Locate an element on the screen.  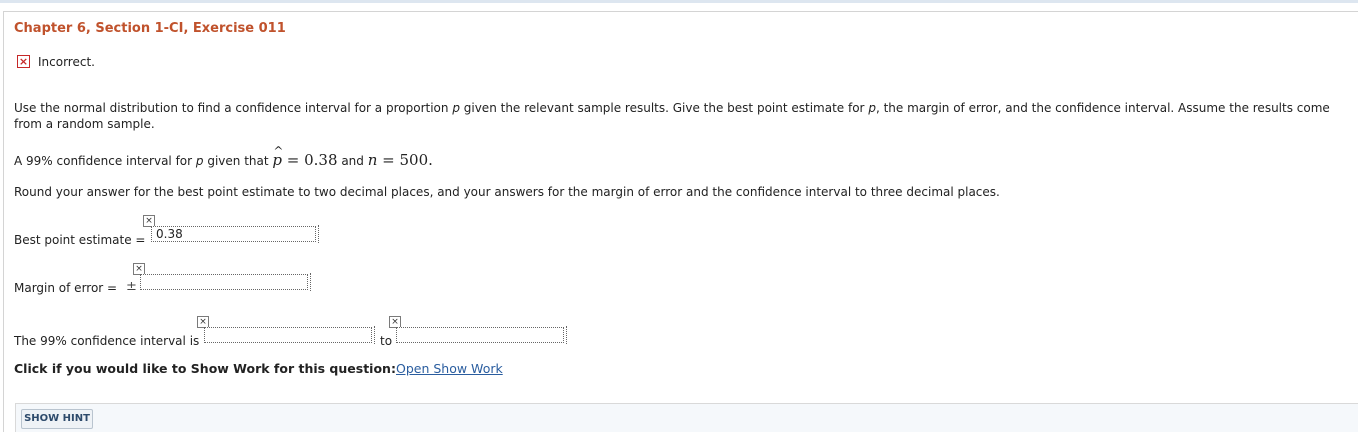
and-text: and is located at coordinates (352, 161).